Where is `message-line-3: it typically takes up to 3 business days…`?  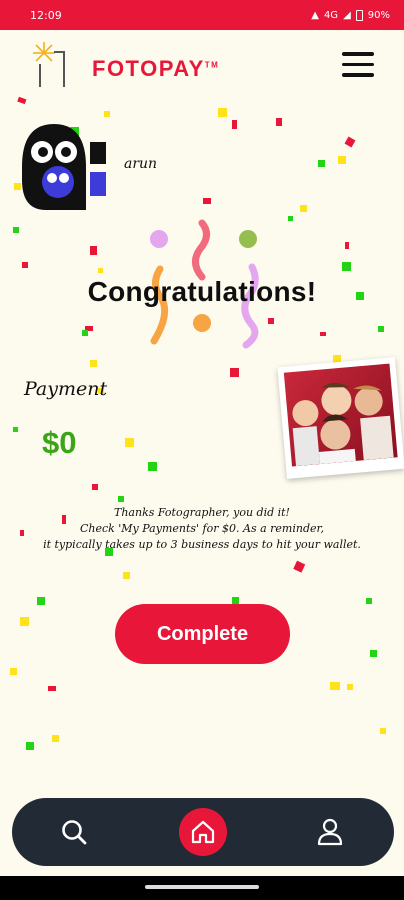
message-line-3: it typically takes up to 3 business days… is located at coordinates (202, 544).